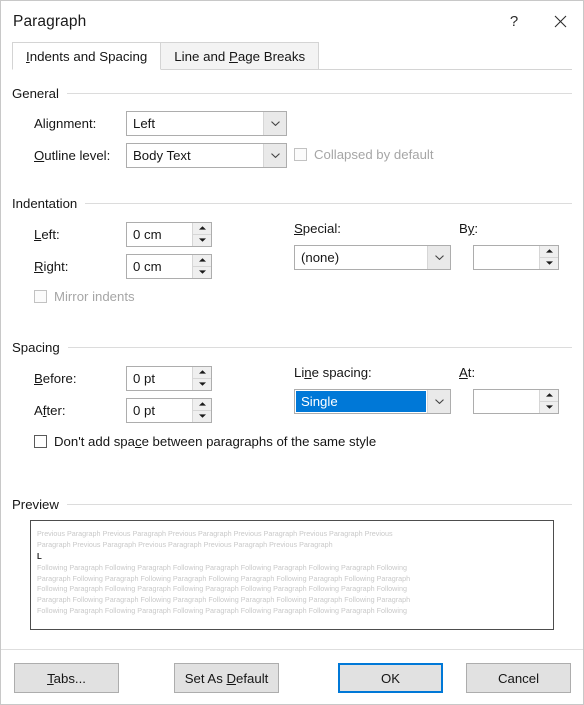 This screenshot has height=705, width=584. I want to click on collapsed-by-default-label: Collapsed by default, so click(374, 154).